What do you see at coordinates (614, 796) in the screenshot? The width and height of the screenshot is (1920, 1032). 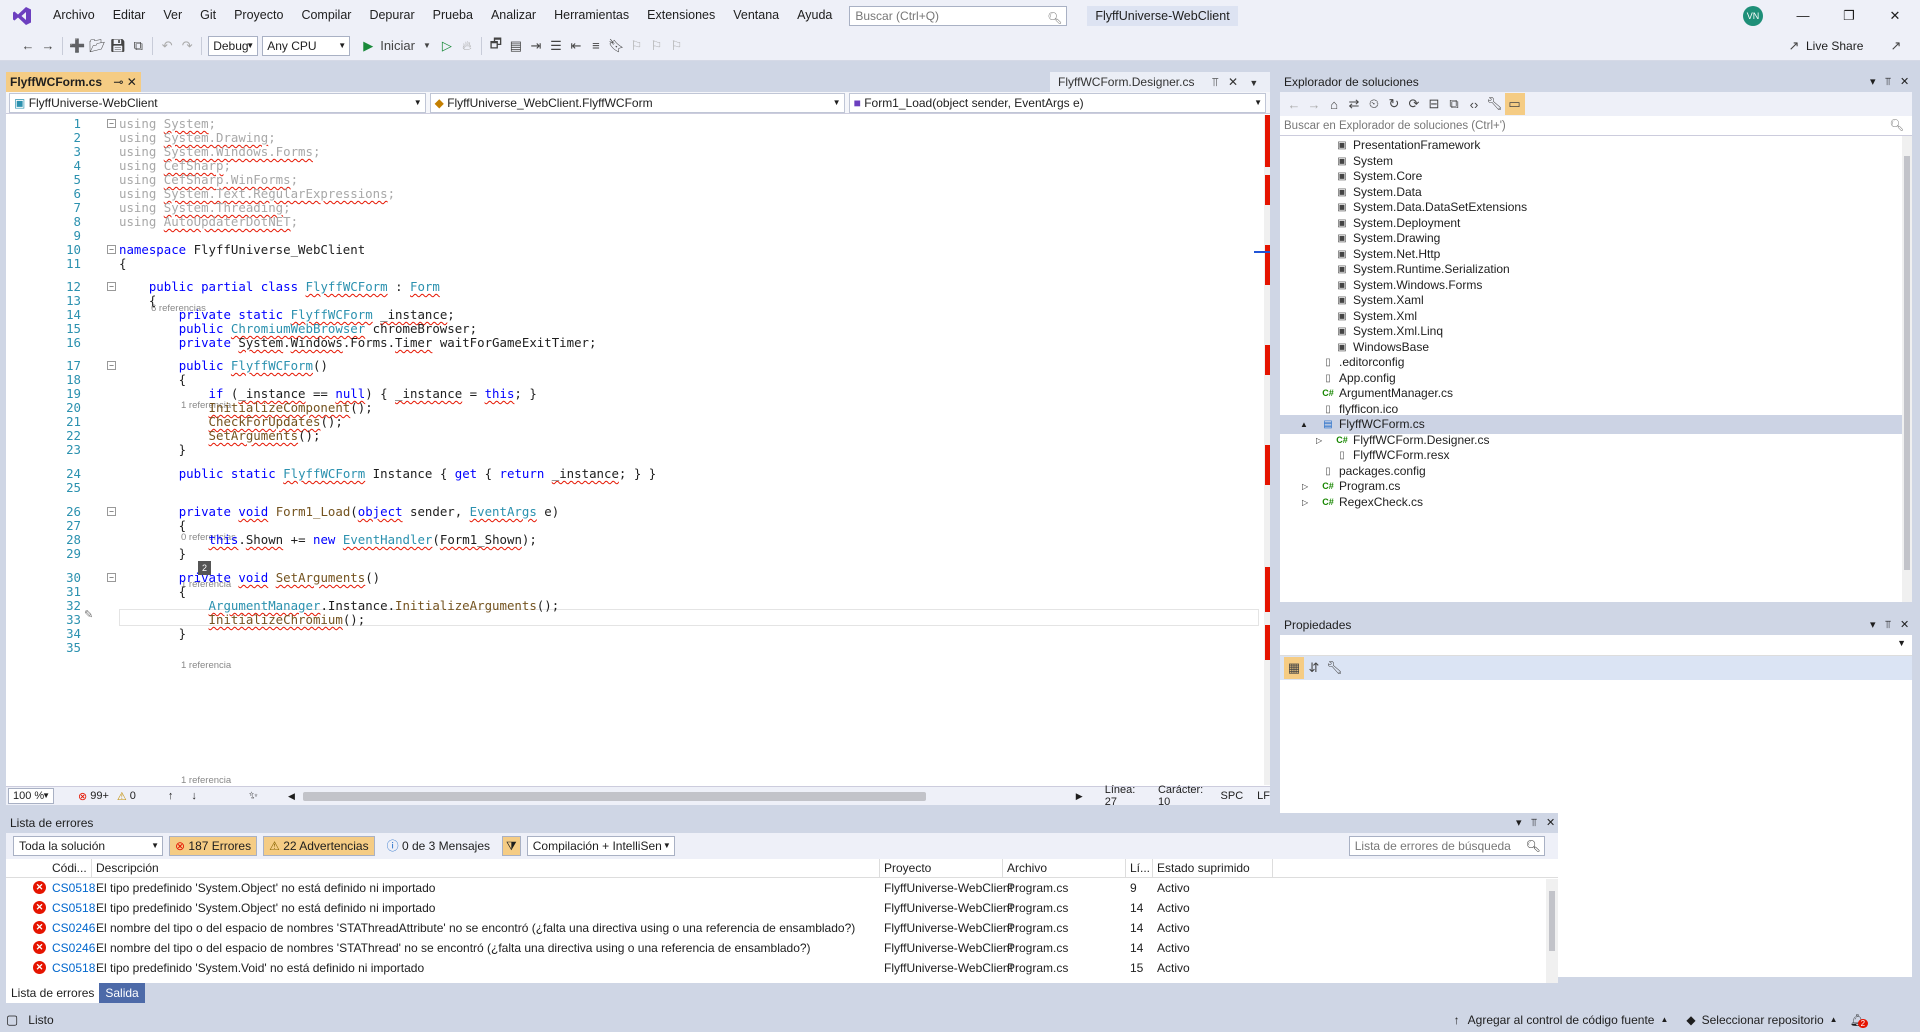 I see `horizontal-scrollbar` at bounding box center [614, 796].